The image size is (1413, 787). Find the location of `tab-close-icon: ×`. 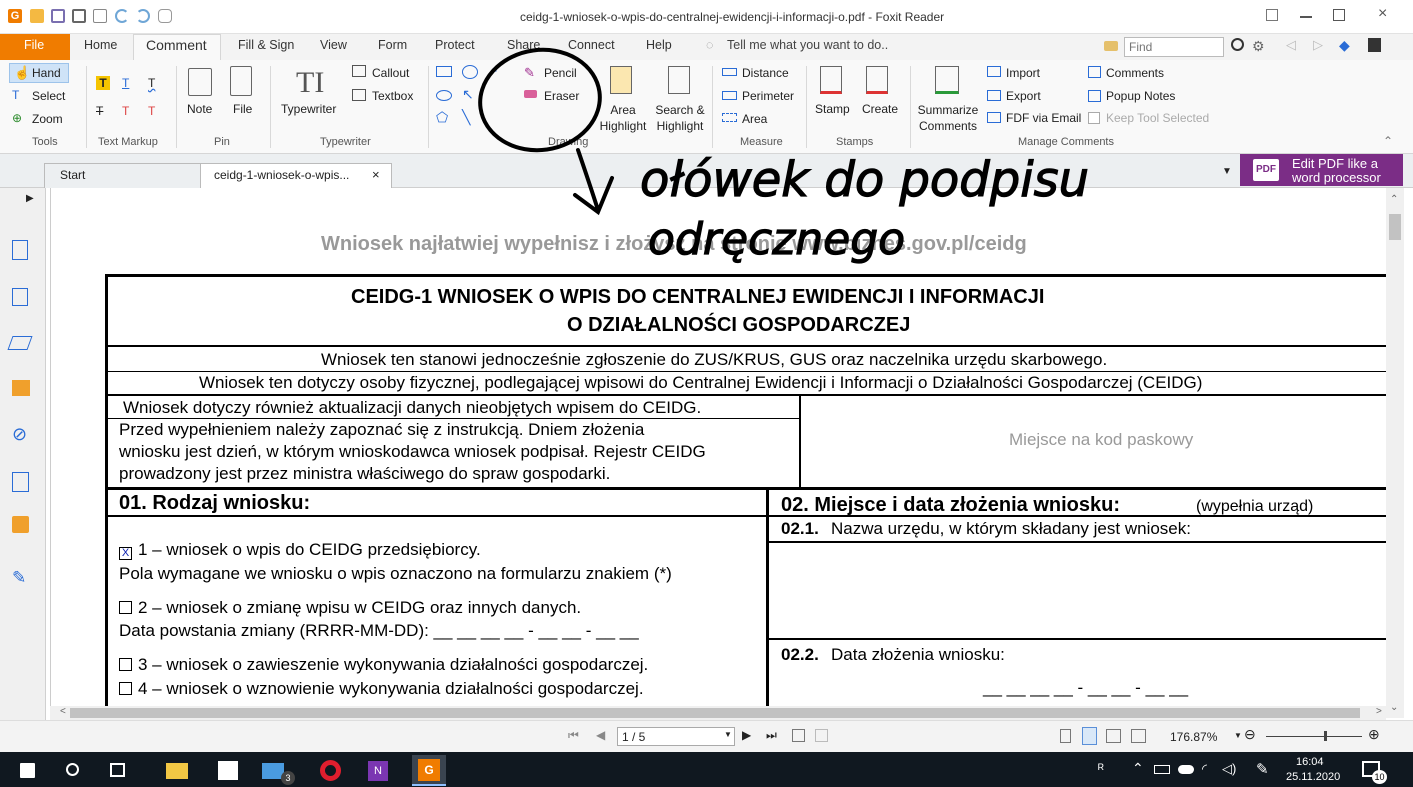

tab-close-icon: × is located at coordinates (376, 174).